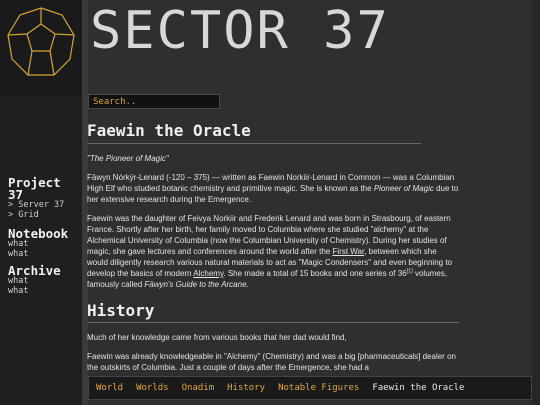 Image resolution: width=540 pixels, height=405 pixels. I want to click on page-title: Faewin the Oracle, so click(254, 132).